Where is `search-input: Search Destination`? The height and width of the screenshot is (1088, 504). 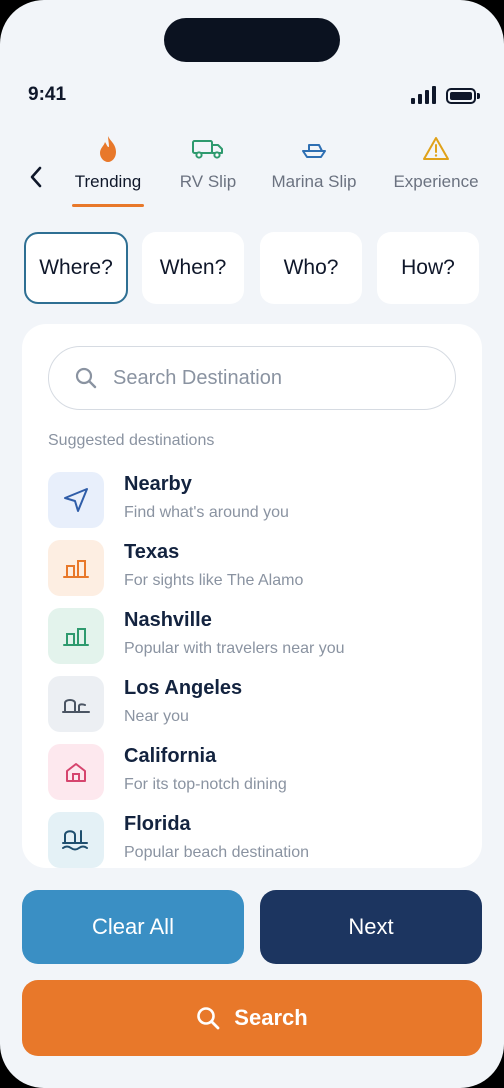
search-input: Search Destination is located at coordinates (252, 378).